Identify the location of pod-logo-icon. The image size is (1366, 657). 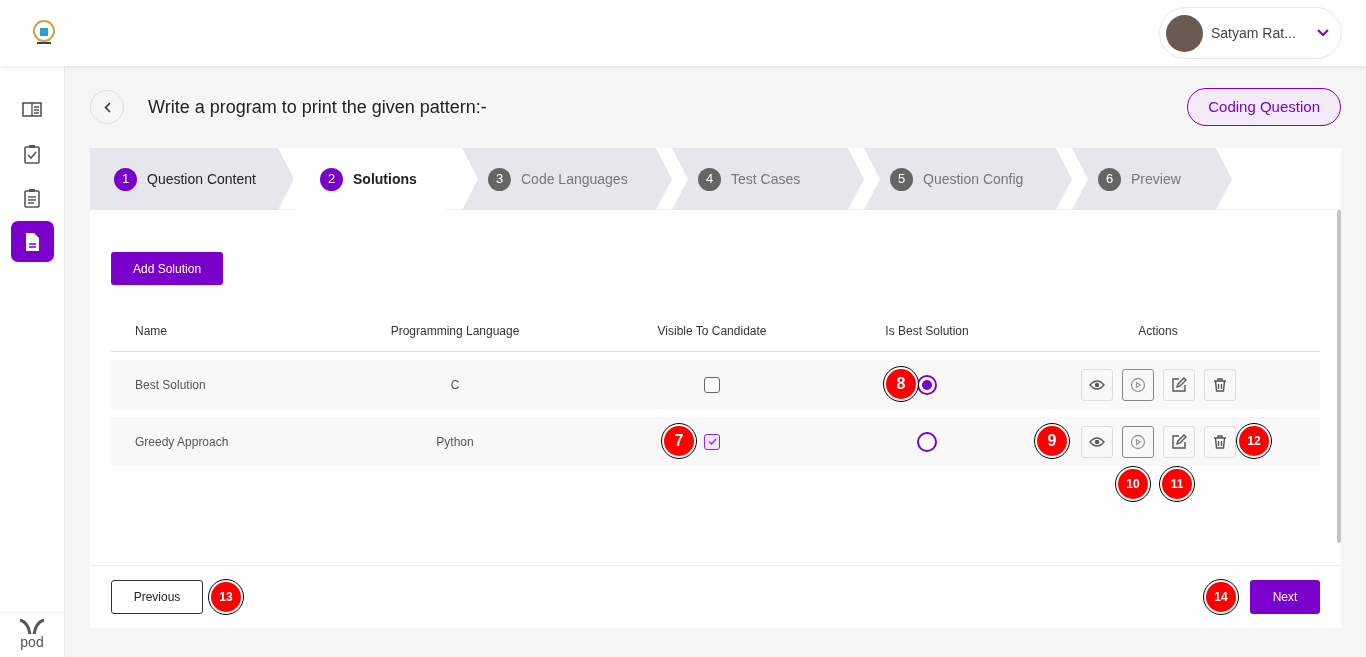
(32, 627).